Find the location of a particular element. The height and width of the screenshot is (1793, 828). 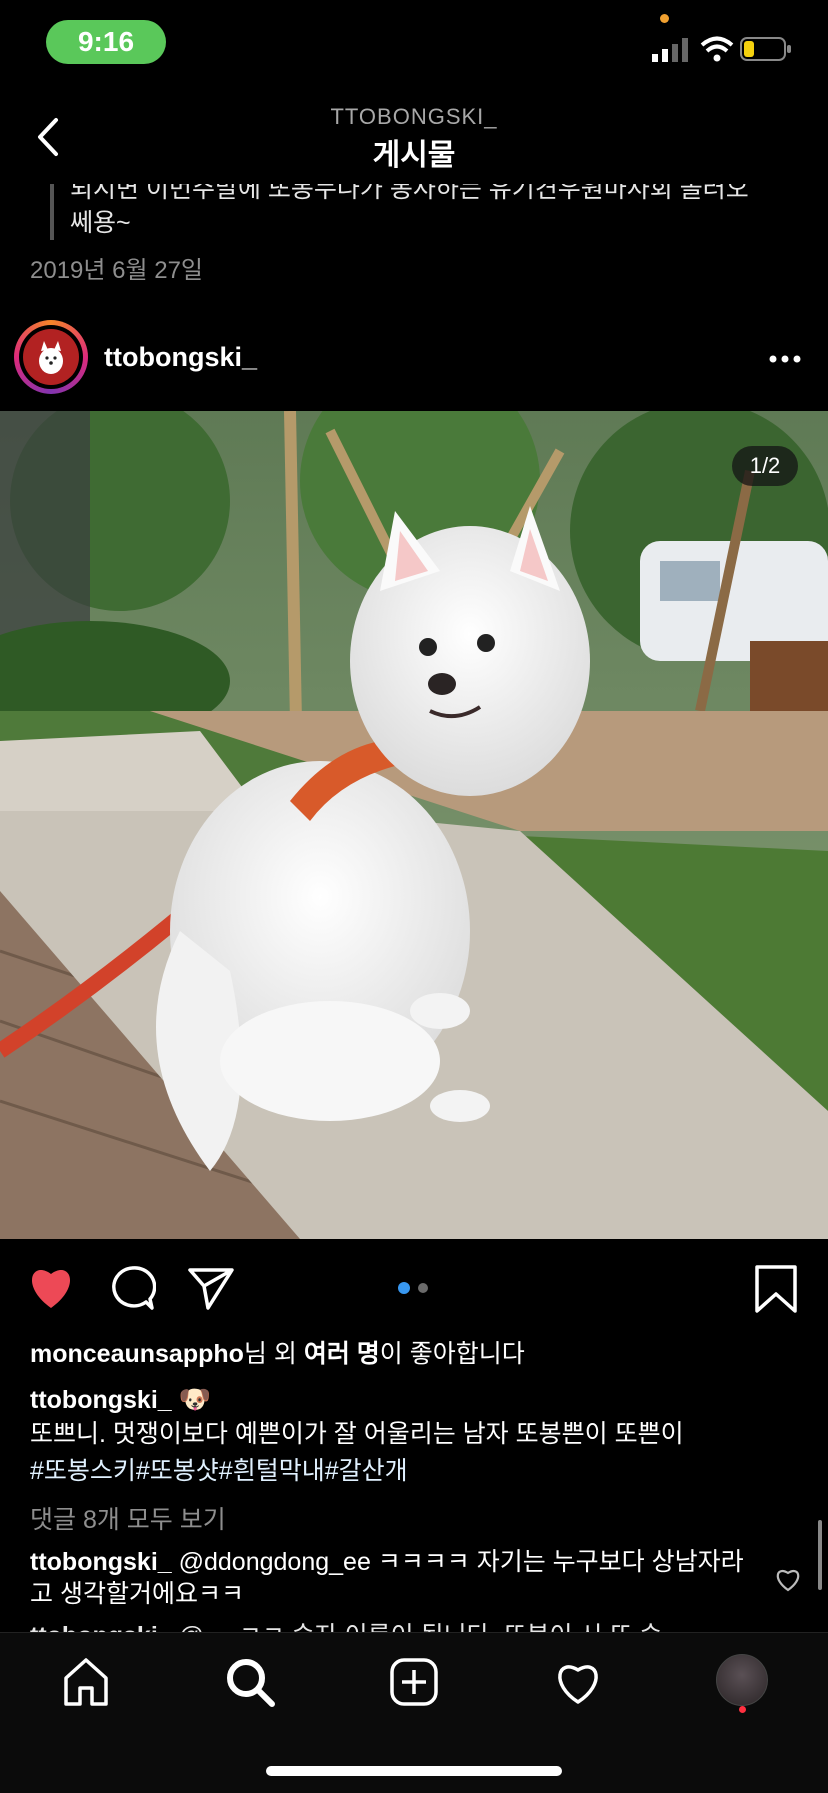

carousel-dot is located at coordinates (423, 1288).